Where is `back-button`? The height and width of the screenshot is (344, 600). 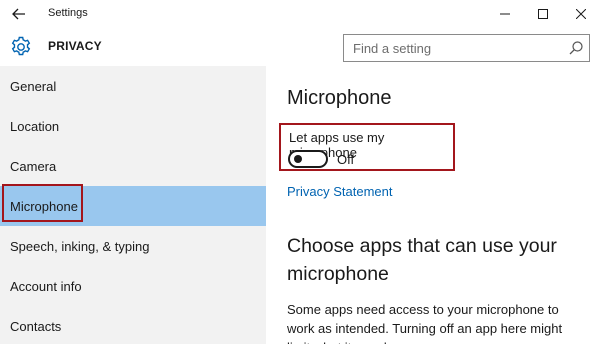
back-button is located at coordinates (19, 14).